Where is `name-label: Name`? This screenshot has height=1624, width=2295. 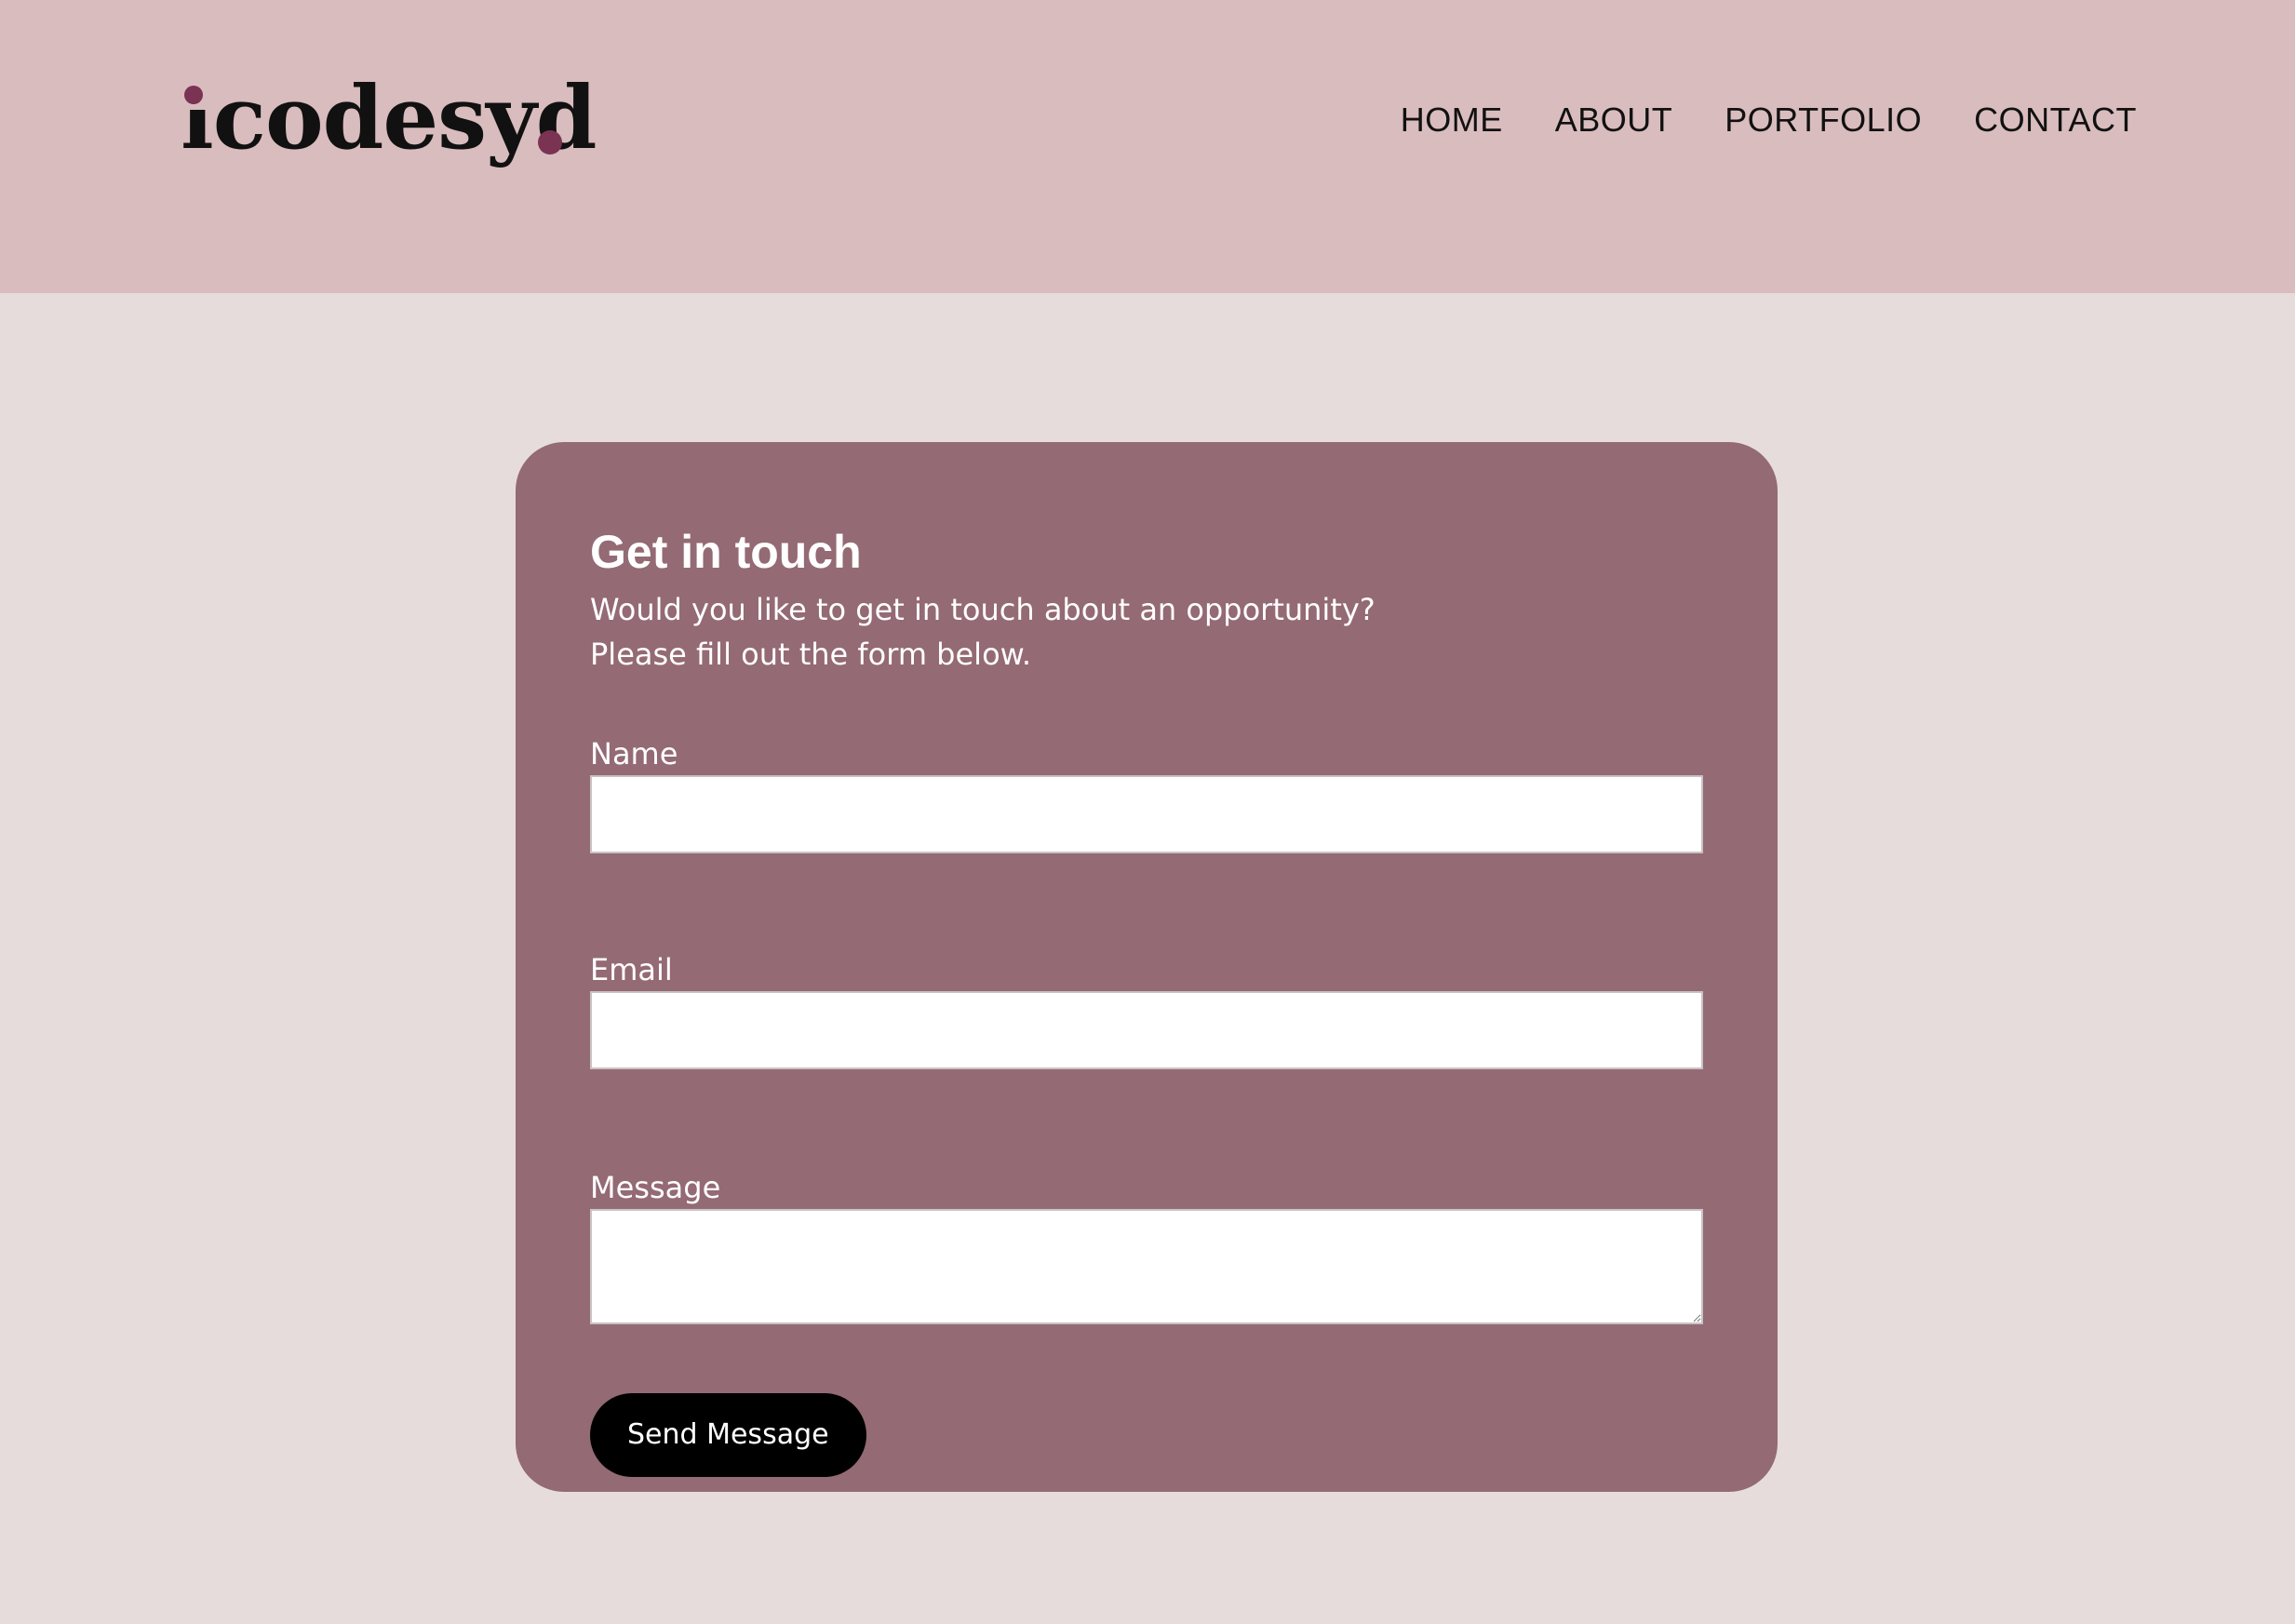
name-label: Name is located at coordinates (634, 754).